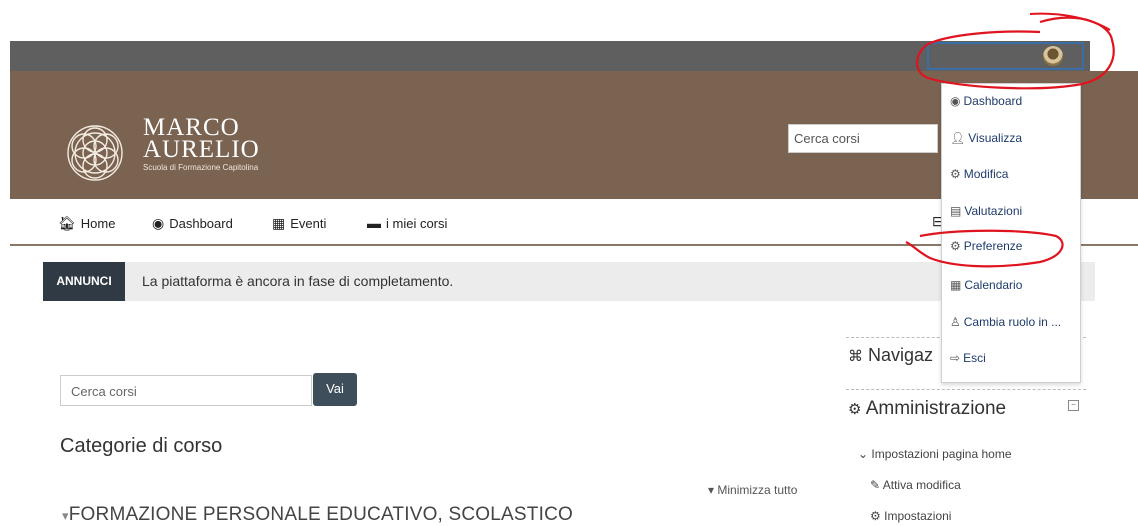 This screenshot has height=526, width=1138. Describe the element at coordinates (374, 223) in the screenshot. I see `briefcase-icon: ▬` at that location.